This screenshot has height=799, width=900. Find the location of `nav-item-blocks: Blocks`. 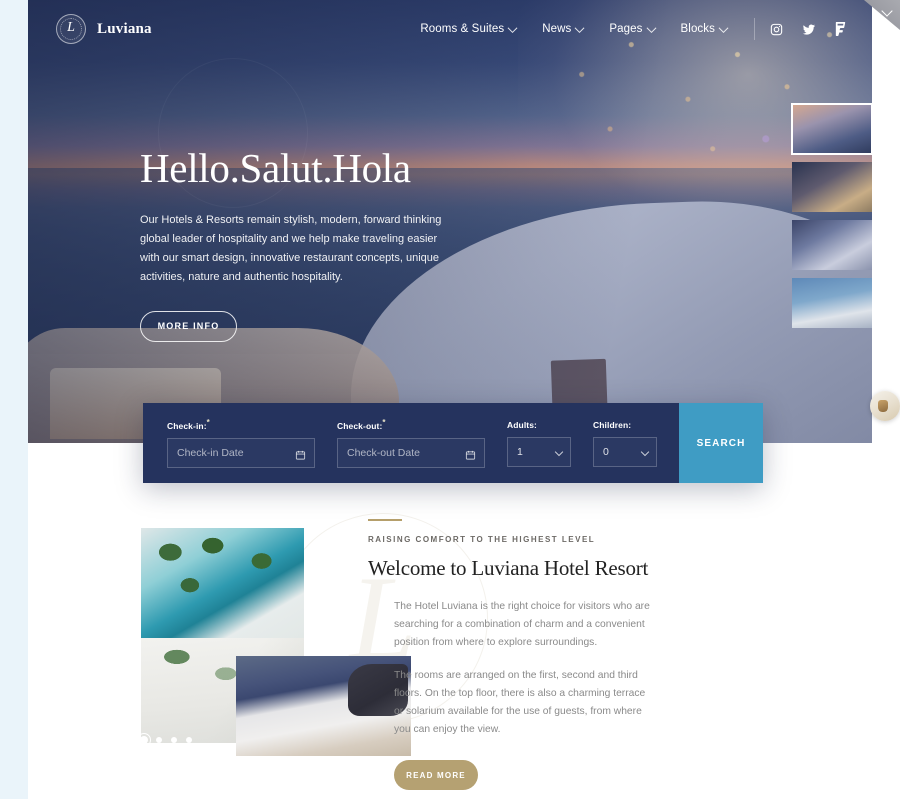

nav-item-blocks: Blocks is located at coordinates (704, 29).